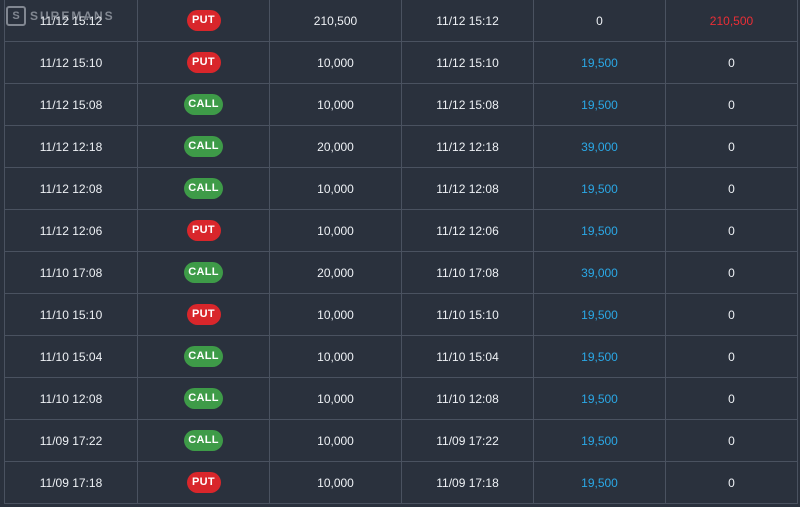 The height and width of the screenshot is (507, 800). What do you see at coordinates (467, 482) in the screenshot?
I see `close-time-cell: 11/09 17:18` at bounding box center [467, 482].